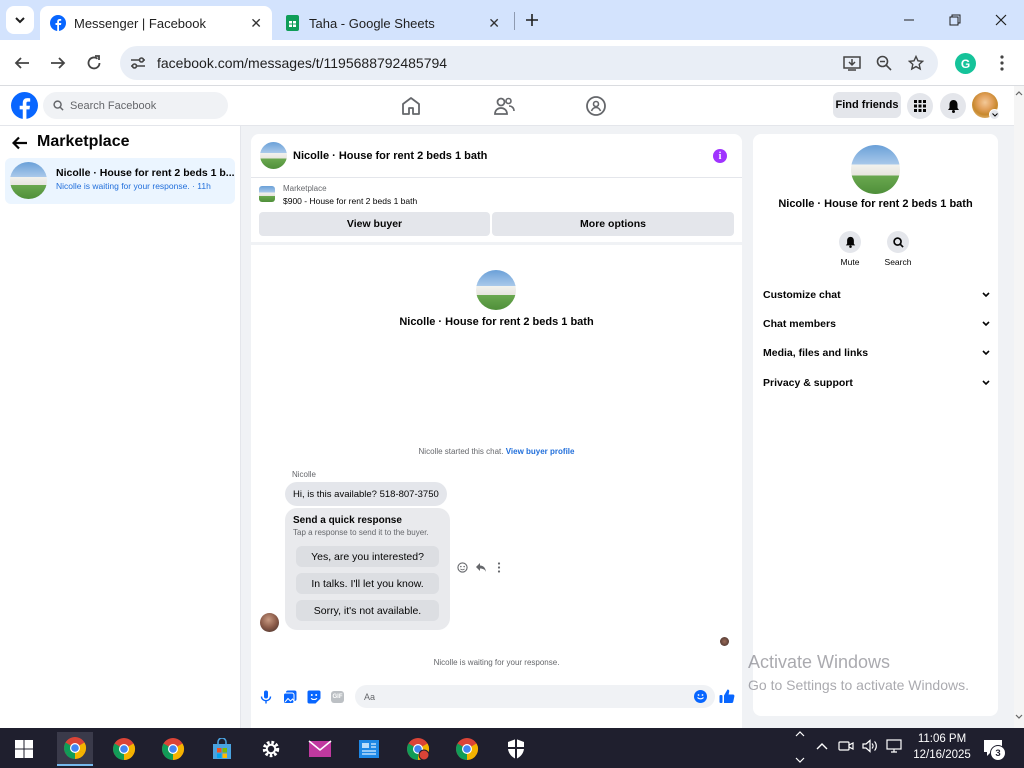 The image size is (1024, 768). I want to click on facebook-search-input: Search Facebook, so click(135, 105).